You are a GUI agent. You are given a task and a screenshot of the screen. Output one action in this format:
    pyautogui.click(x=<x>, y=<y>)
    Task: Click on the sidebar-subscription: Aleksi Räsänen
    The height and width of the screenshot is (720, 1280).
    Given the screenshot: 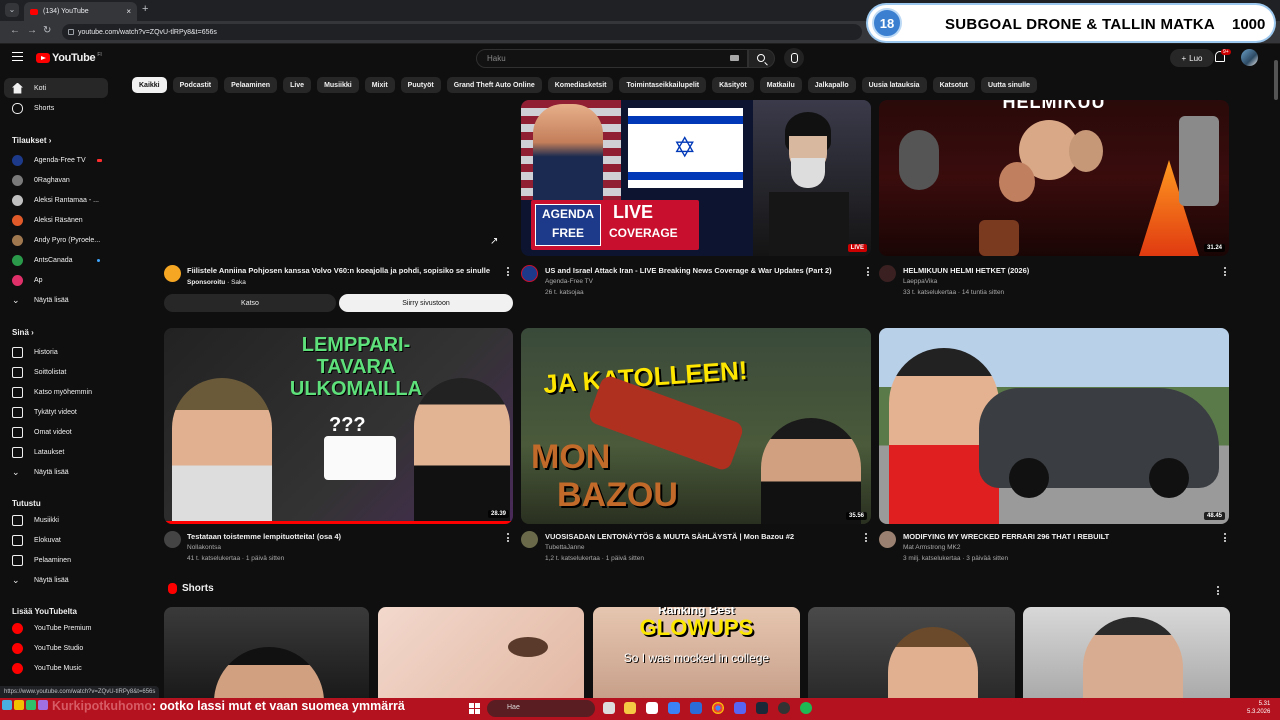 What is the action you would take?
    pyautogui.click(x=56, y=220)
    